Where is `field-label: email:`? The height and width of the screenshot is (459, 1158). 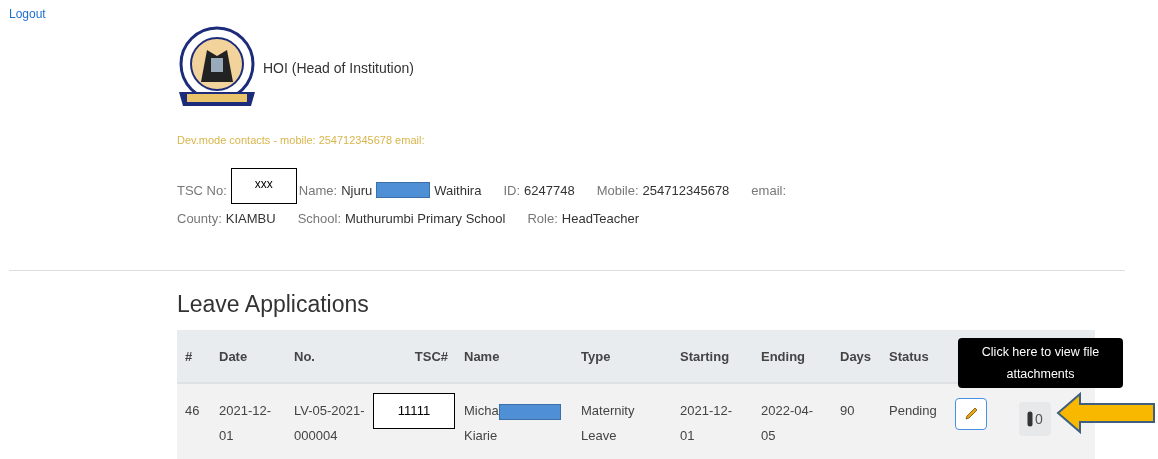 field-label: email: is located at coordinates (769, 190).